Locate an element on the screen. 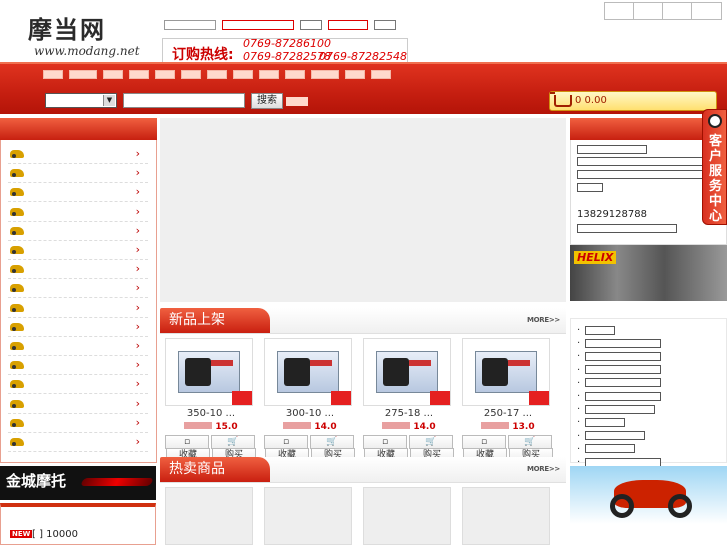 Image resolution: width=727 pixels, height=545 pixels. news-item: [ ] 10000 is located at coordinates (55, 534).